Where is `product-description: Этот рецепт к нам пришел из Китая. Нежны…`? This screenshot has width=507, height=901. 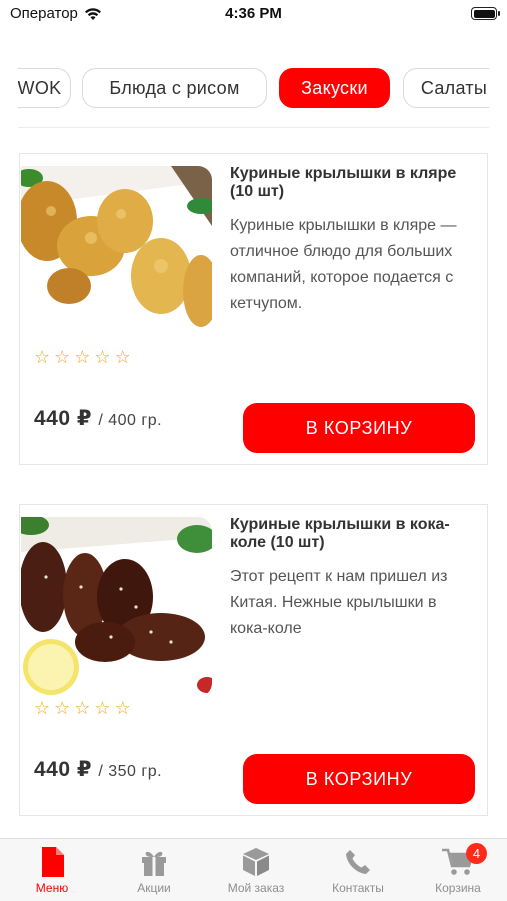
product-description: Этот рецепт к нам пришел из Китая. Нежны… is located at coordinates (339, 602).